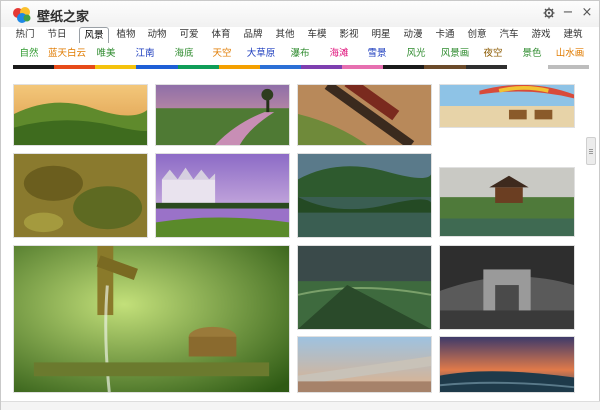 This screenshot has width=600, height=410. Describe the element at coordinates (591, 240) in the screenshot. I see `scrollbar` at that location.